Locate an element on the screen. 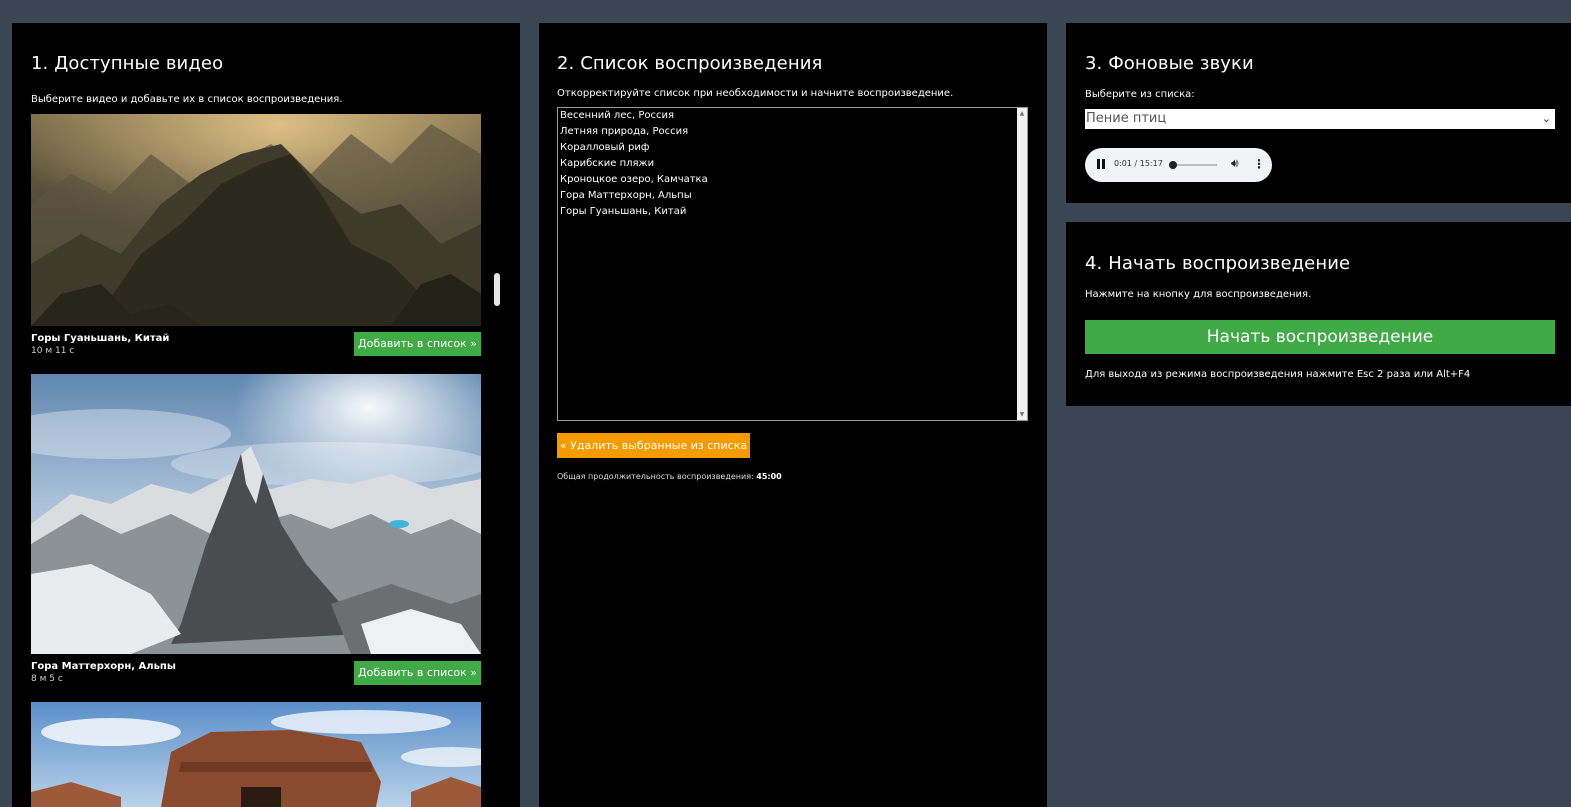  pause-icon is located at coordinates (1101, 164).